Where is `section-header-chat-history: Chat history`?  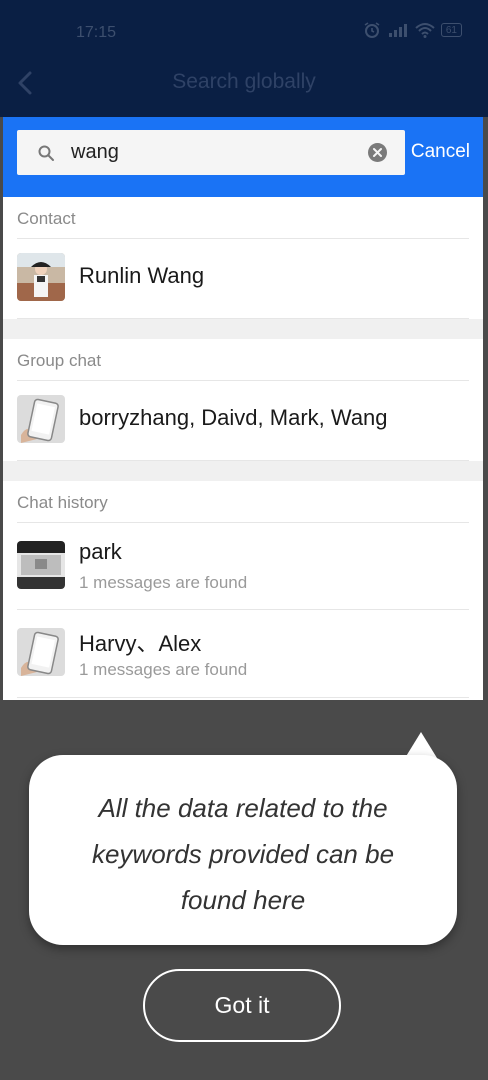
section-header-chat-history: Chat history is located at coordinates (62, 502).